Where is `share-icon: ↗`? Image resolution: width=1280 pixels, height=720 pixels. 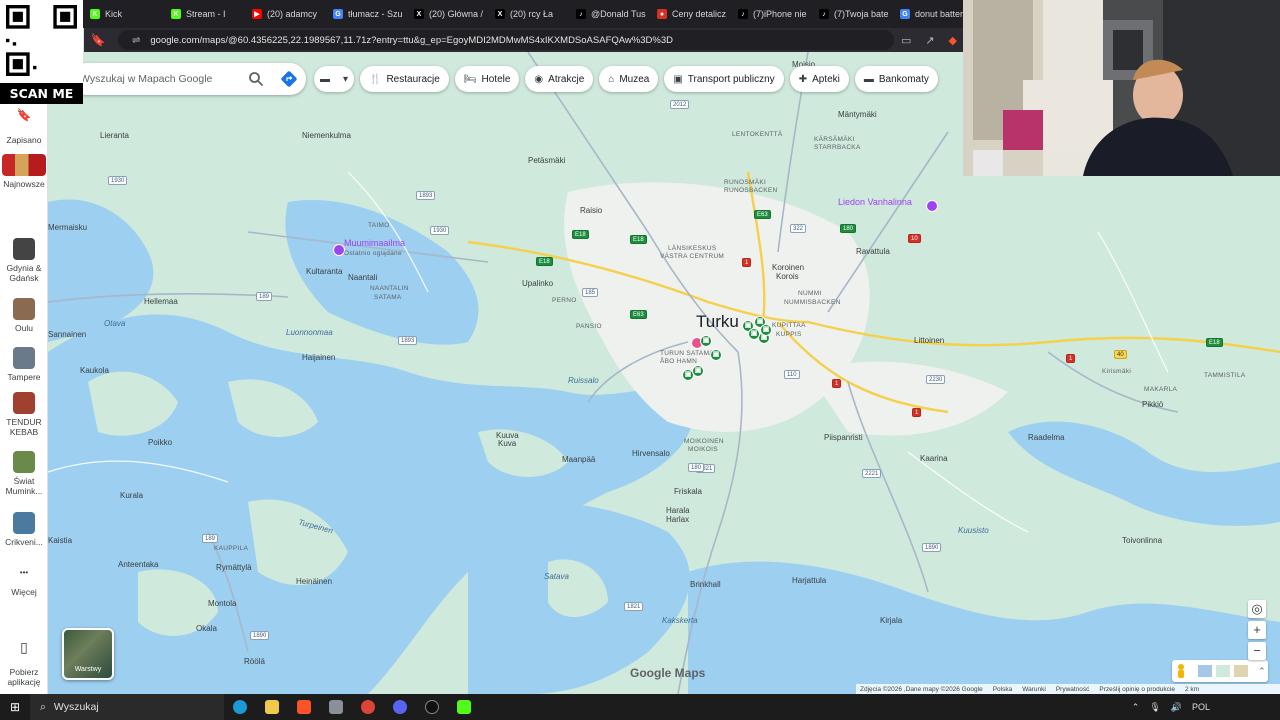
share-icon: ↗ is located at coordinates (929, 40).